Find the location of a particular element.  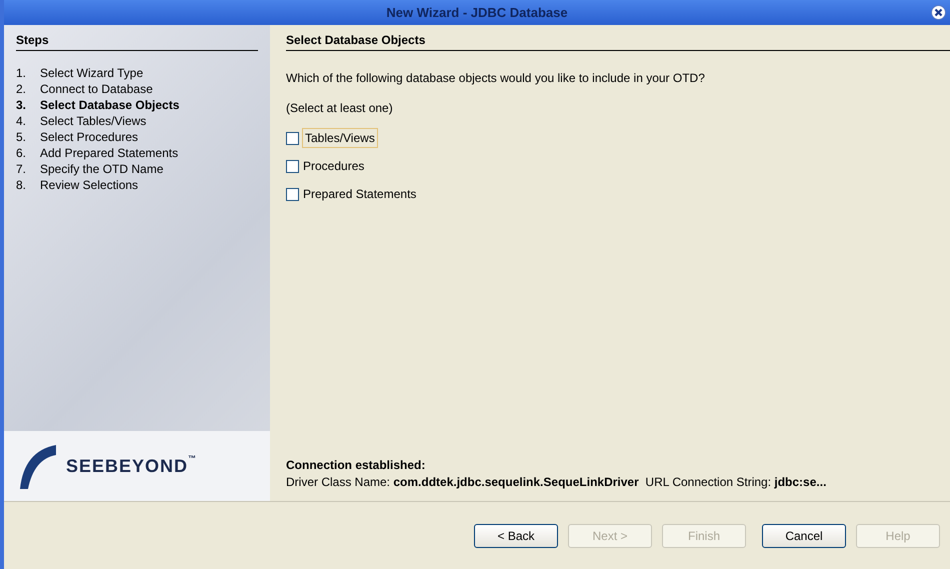

close-icon is located at coordinates (938, 12).